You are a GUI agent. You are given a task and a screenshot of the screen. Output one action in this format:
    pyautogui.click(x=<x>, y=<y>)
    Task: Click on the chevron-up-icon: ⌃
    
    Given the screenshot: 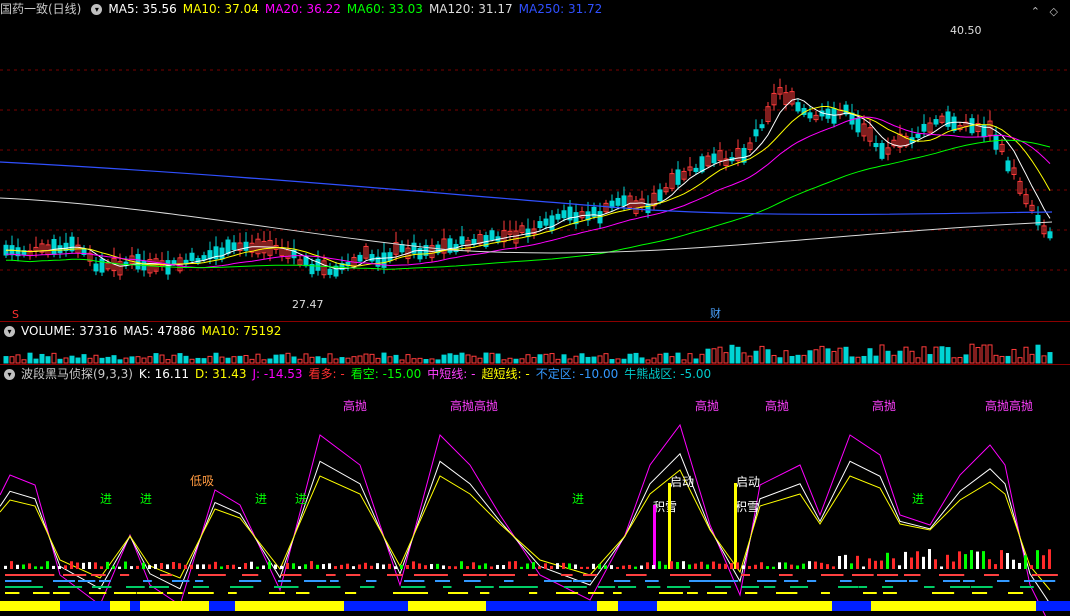 What is the action you would take?
    pyautogui.click(x=1035, y=11)
    